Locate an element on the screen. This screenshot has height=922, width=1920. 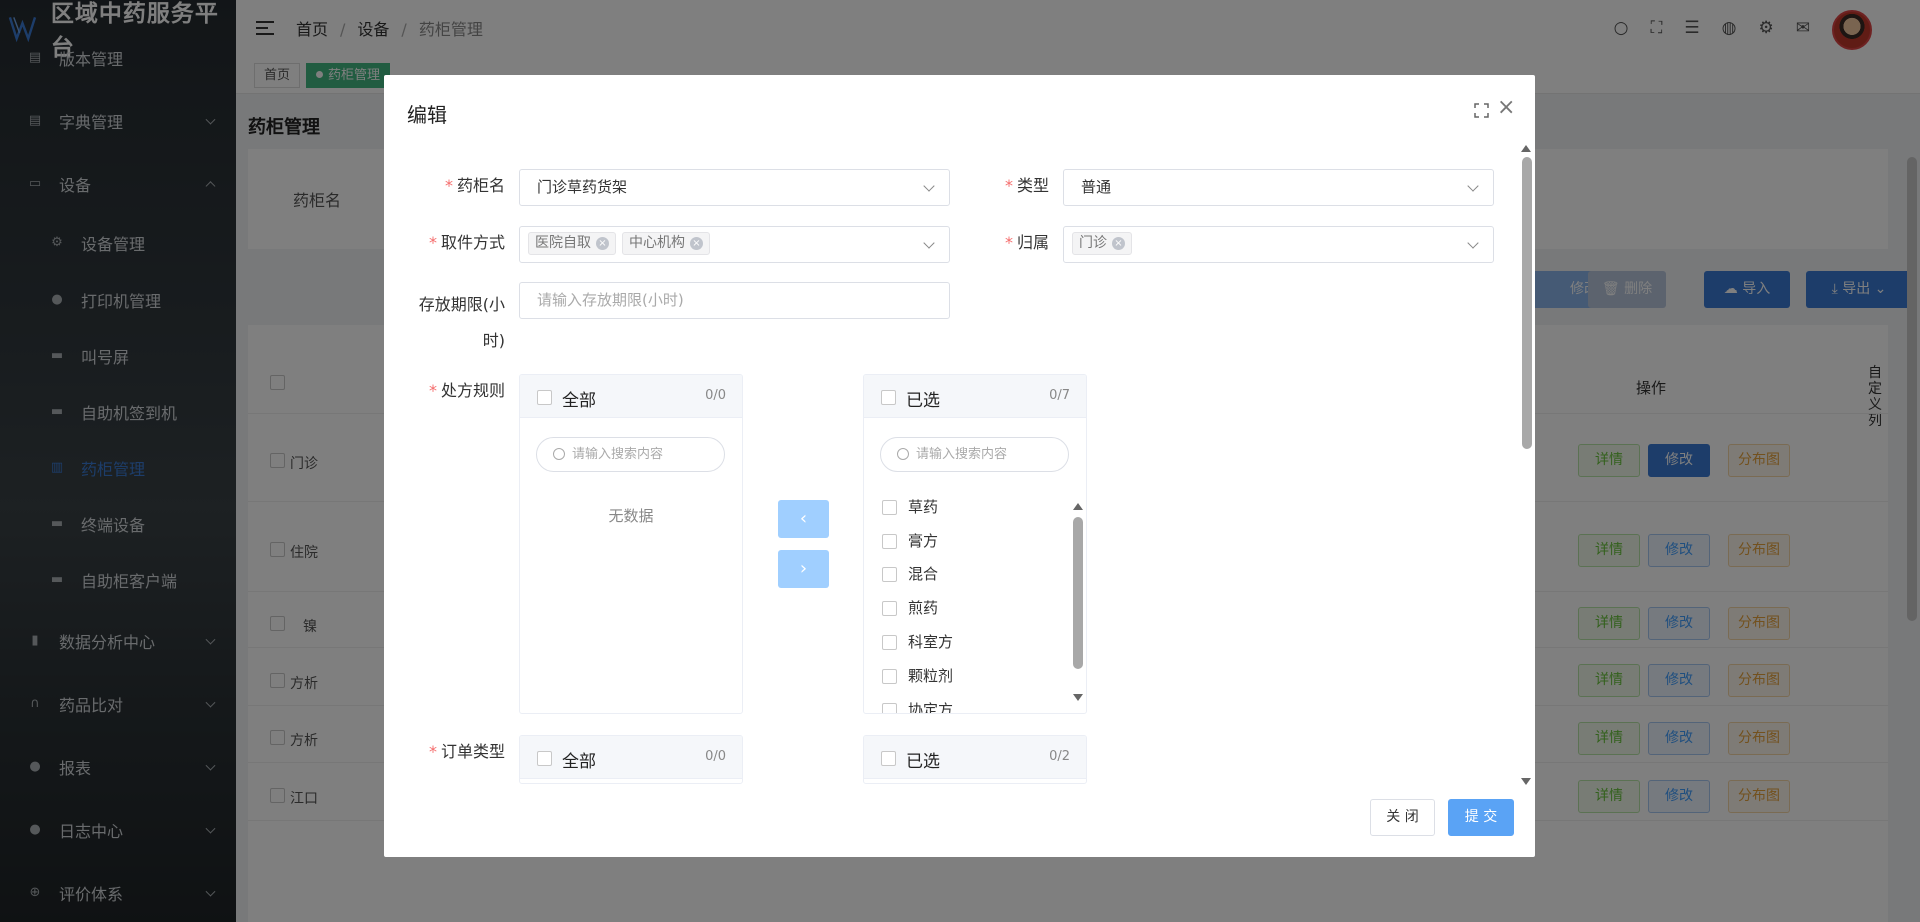
rx-rules-label: * 处方规则 is located at coordinates (466, 390).